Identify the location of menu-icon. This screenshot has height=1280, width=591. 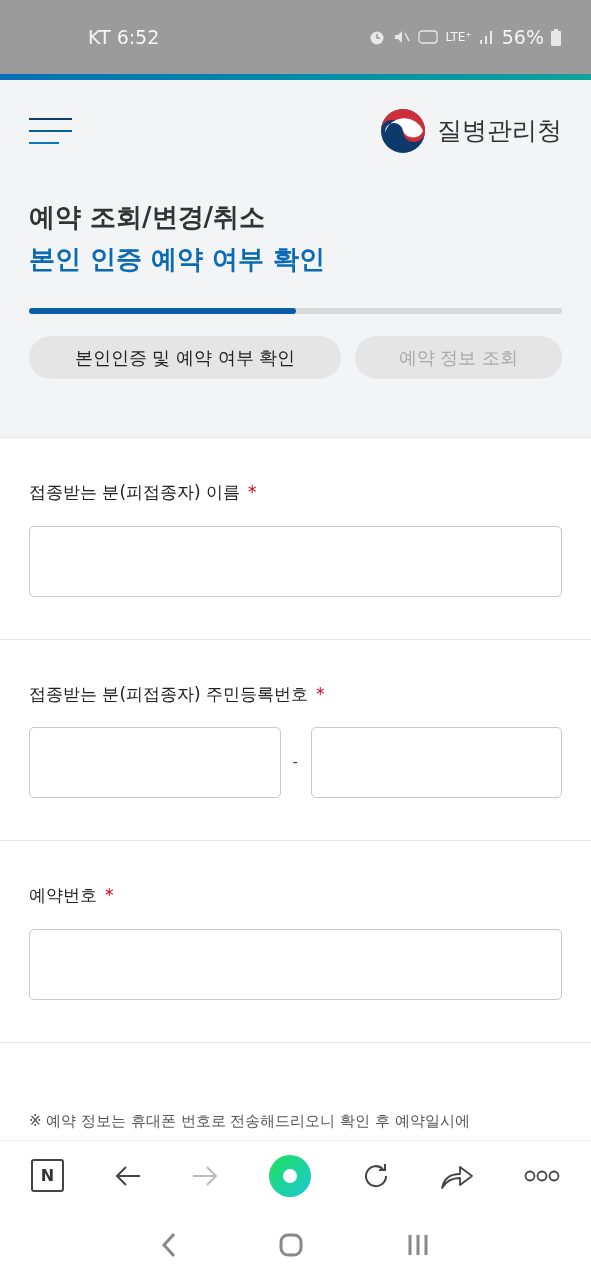
(51, 131).